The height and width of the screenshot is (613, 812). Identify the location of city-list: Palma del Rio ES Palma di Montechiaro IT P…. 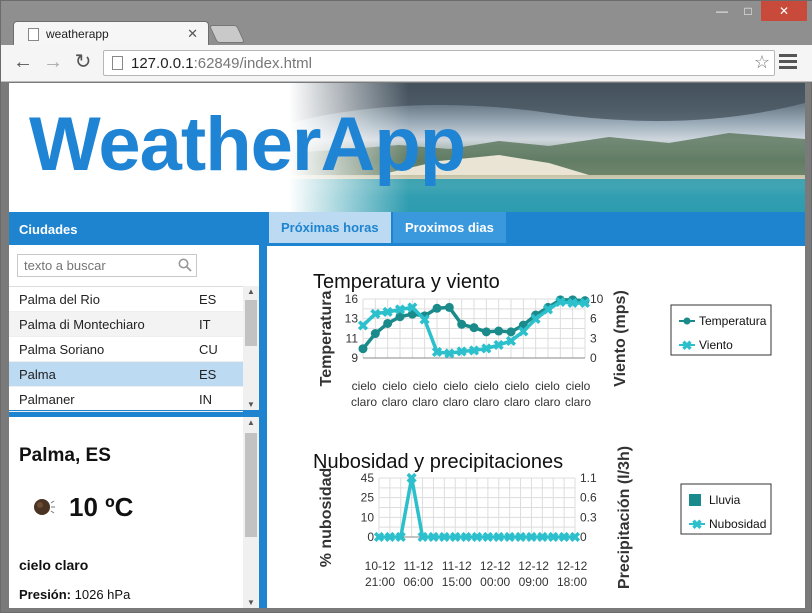
(126, 349).